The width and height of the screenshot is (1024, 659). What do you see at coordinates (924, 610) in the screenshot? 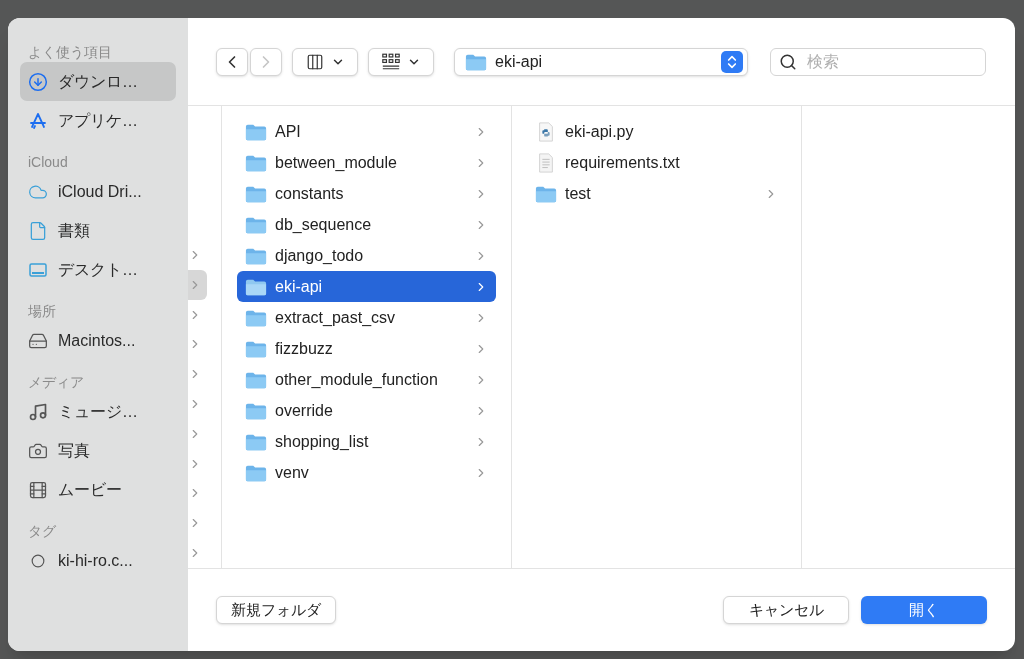
I see `open-button: 開く` at bounding box center [924, 610].